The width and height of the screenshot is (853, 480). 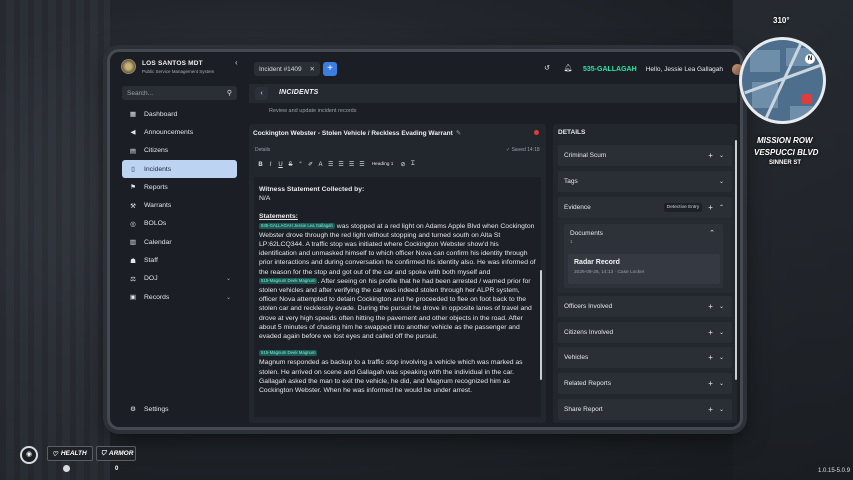 I want to click on sidebar-item-bolos: ◎ BOLOs, so click(x=179, y=224).